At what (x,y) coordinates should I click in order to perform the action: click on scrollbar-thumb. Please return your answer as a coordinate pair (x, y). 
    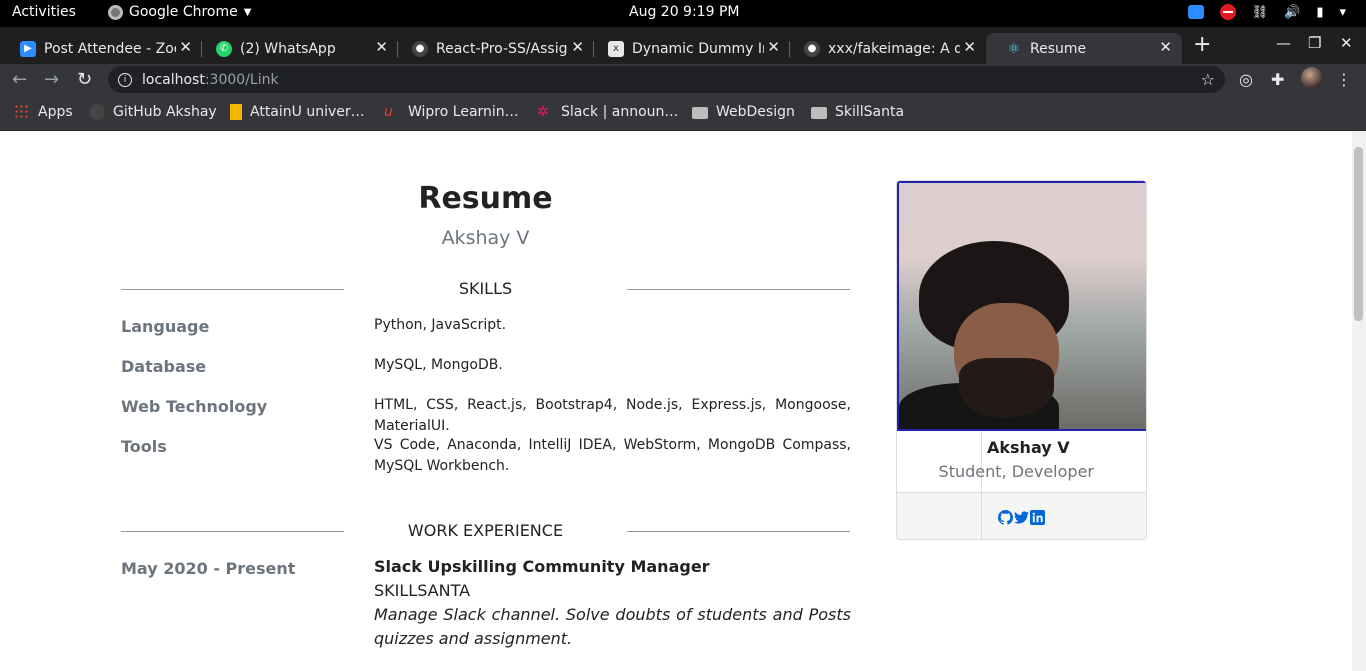
    Looking at the image, I should click on (1358, 234).